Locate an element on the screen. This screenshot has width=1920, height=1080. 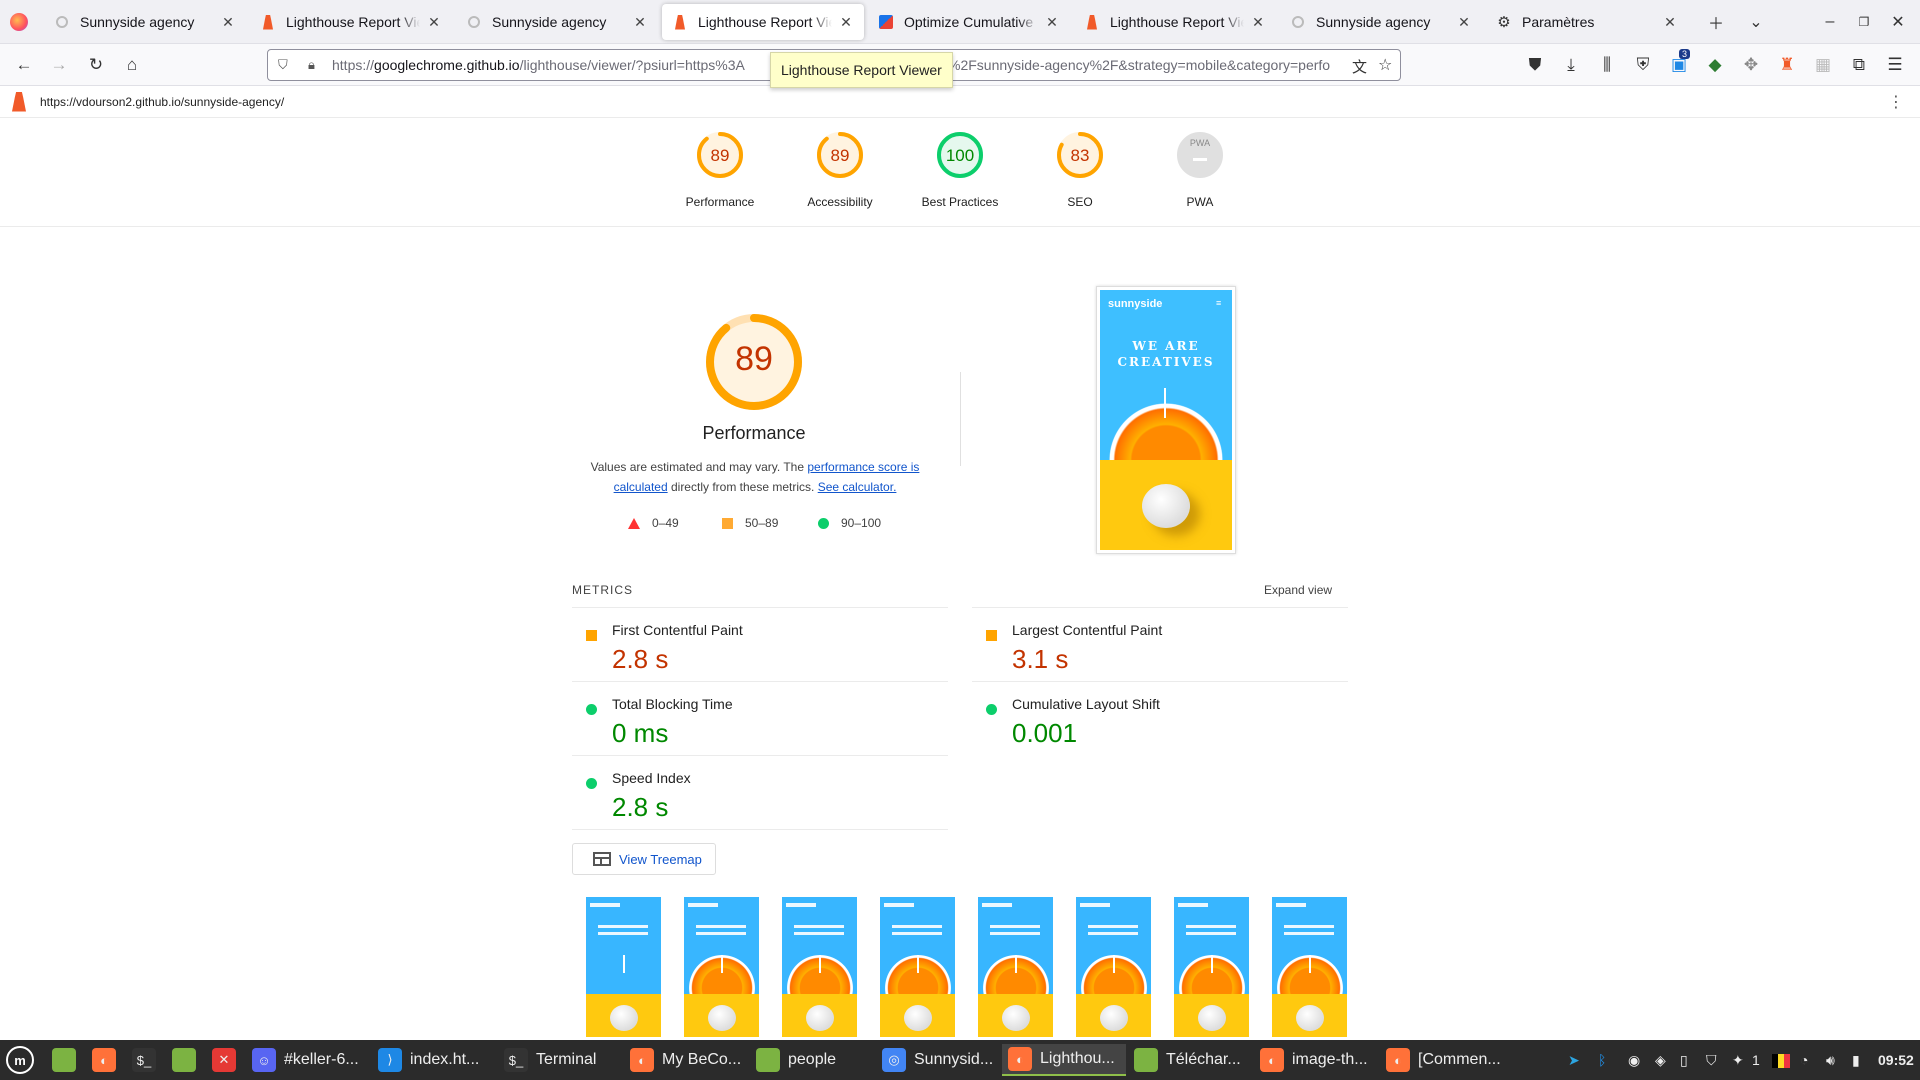
webdev-favicon is located at coordinates (886, 22).